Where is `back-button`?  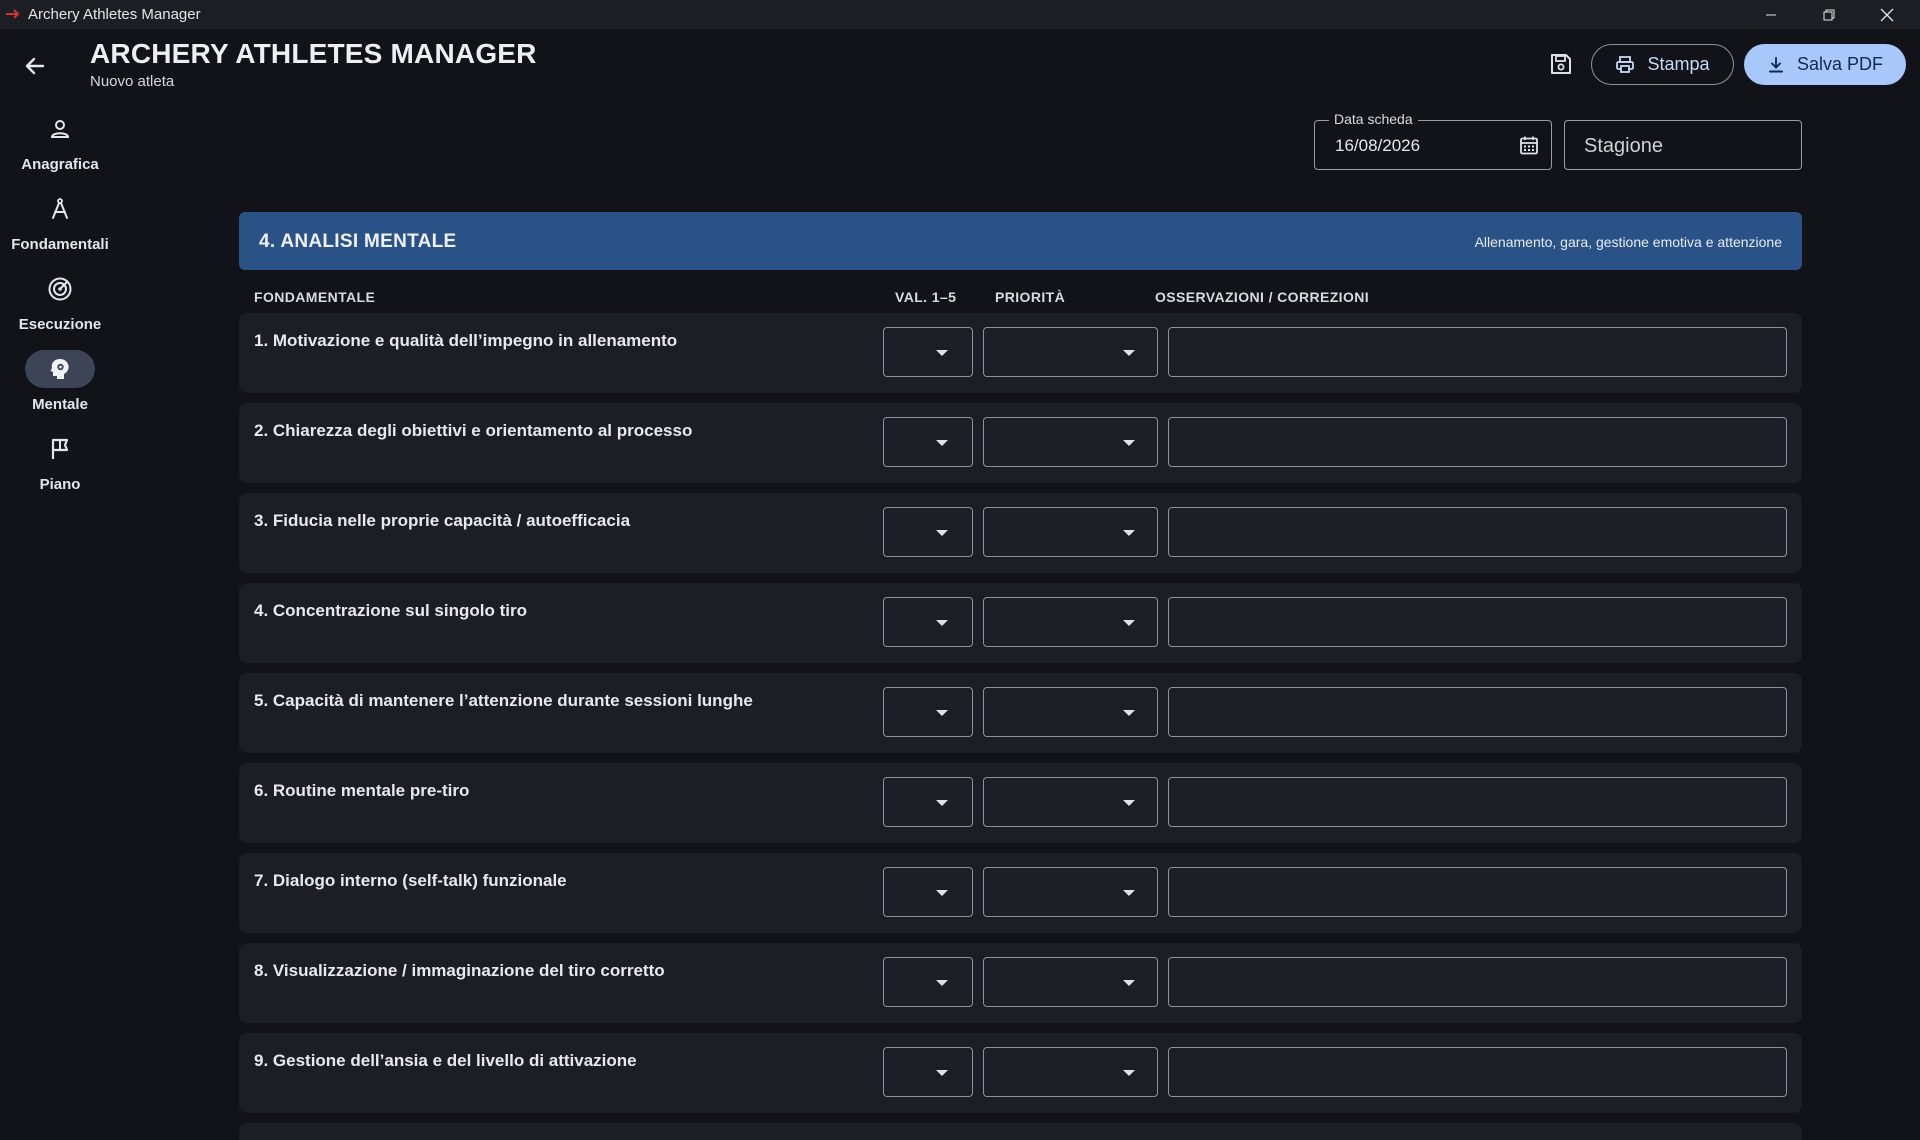
back-button is located at coordinates (35, 66).